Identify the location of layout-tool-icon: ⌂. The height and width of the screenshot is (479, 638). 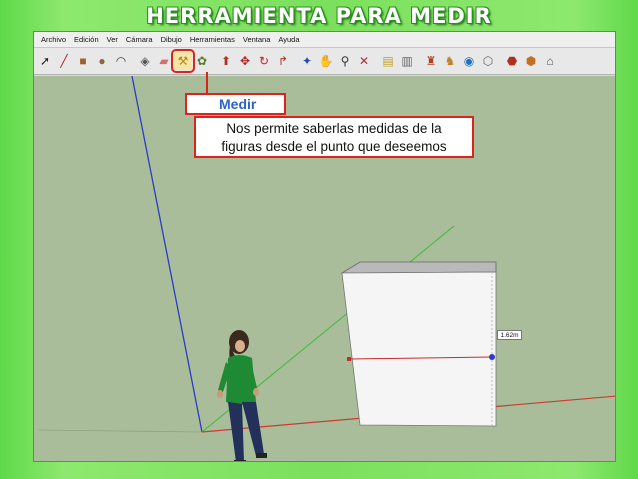
(550, 61).